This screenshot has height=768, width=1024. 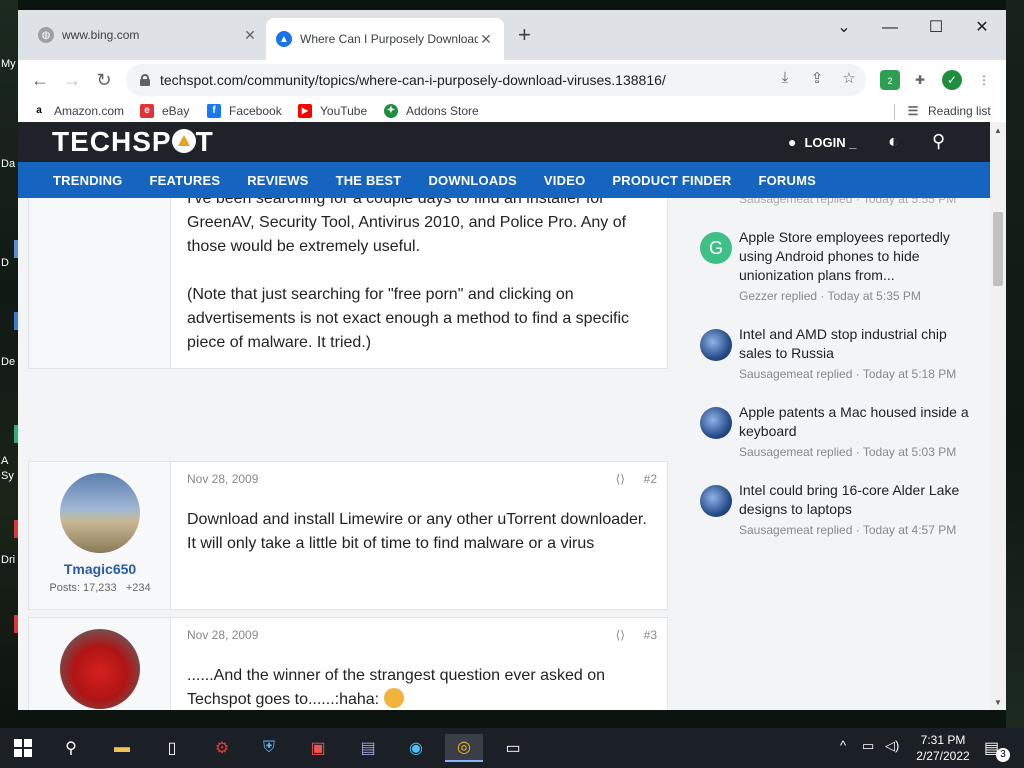 What do you see at coordinates (998, 249) in the screenshot?
I see `scroll-thumb` at bounding box center [998, 249].